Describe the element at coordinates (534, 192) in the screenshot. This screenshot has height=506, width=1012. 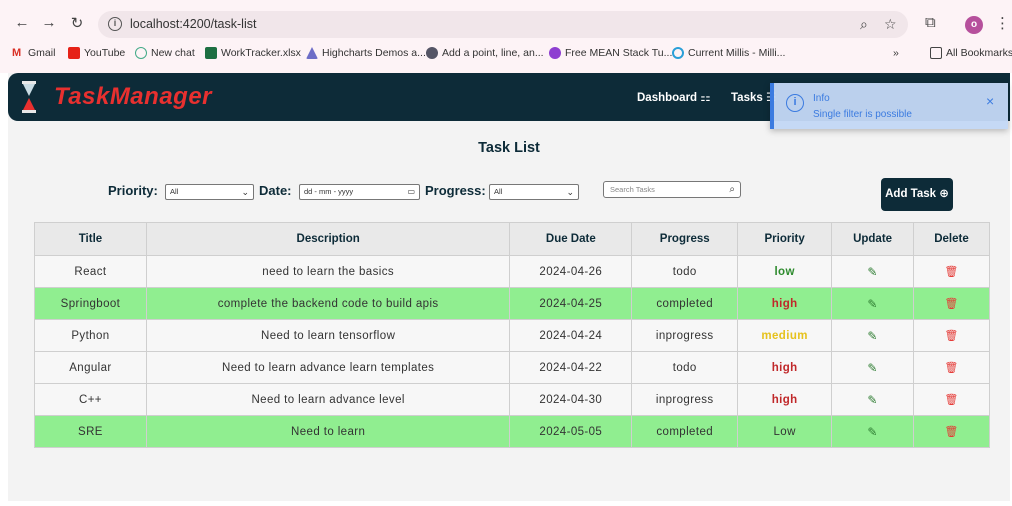
I see `progress-filter-select: All ⌄` at that location.